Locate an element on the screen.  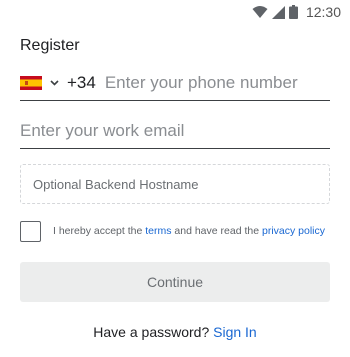
terms-prefix: I hereby accept the is located at coordinates (99, 231).